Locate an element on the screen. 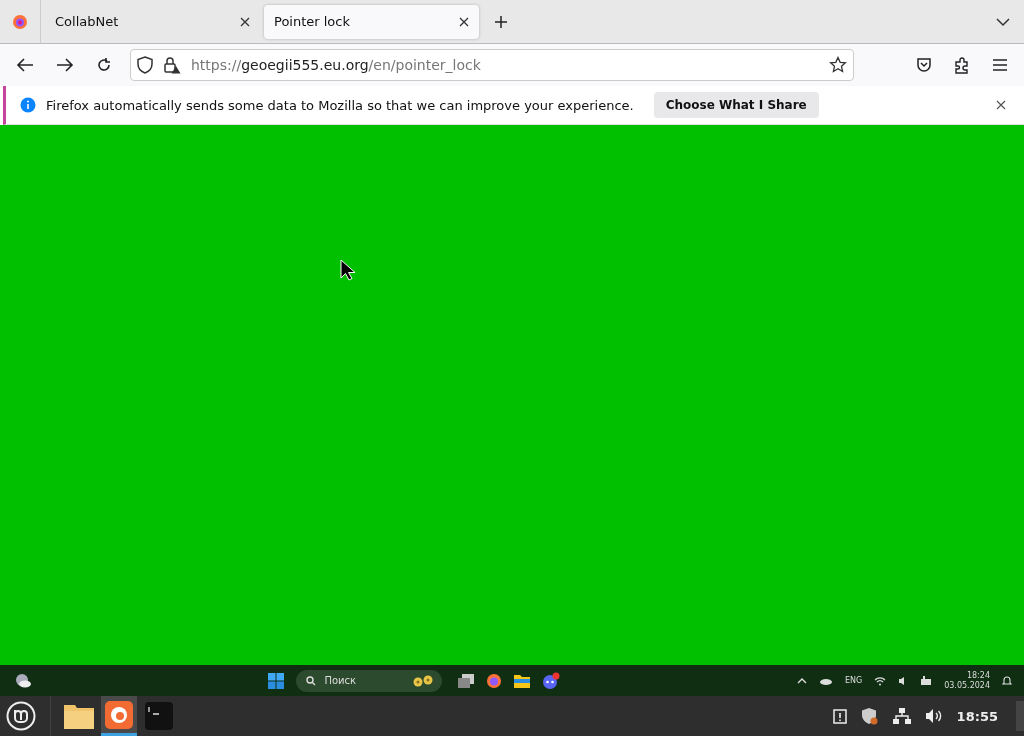 The height and width of the screenshot is (736, 1024). network-icon is located at coordinates (901, 716).